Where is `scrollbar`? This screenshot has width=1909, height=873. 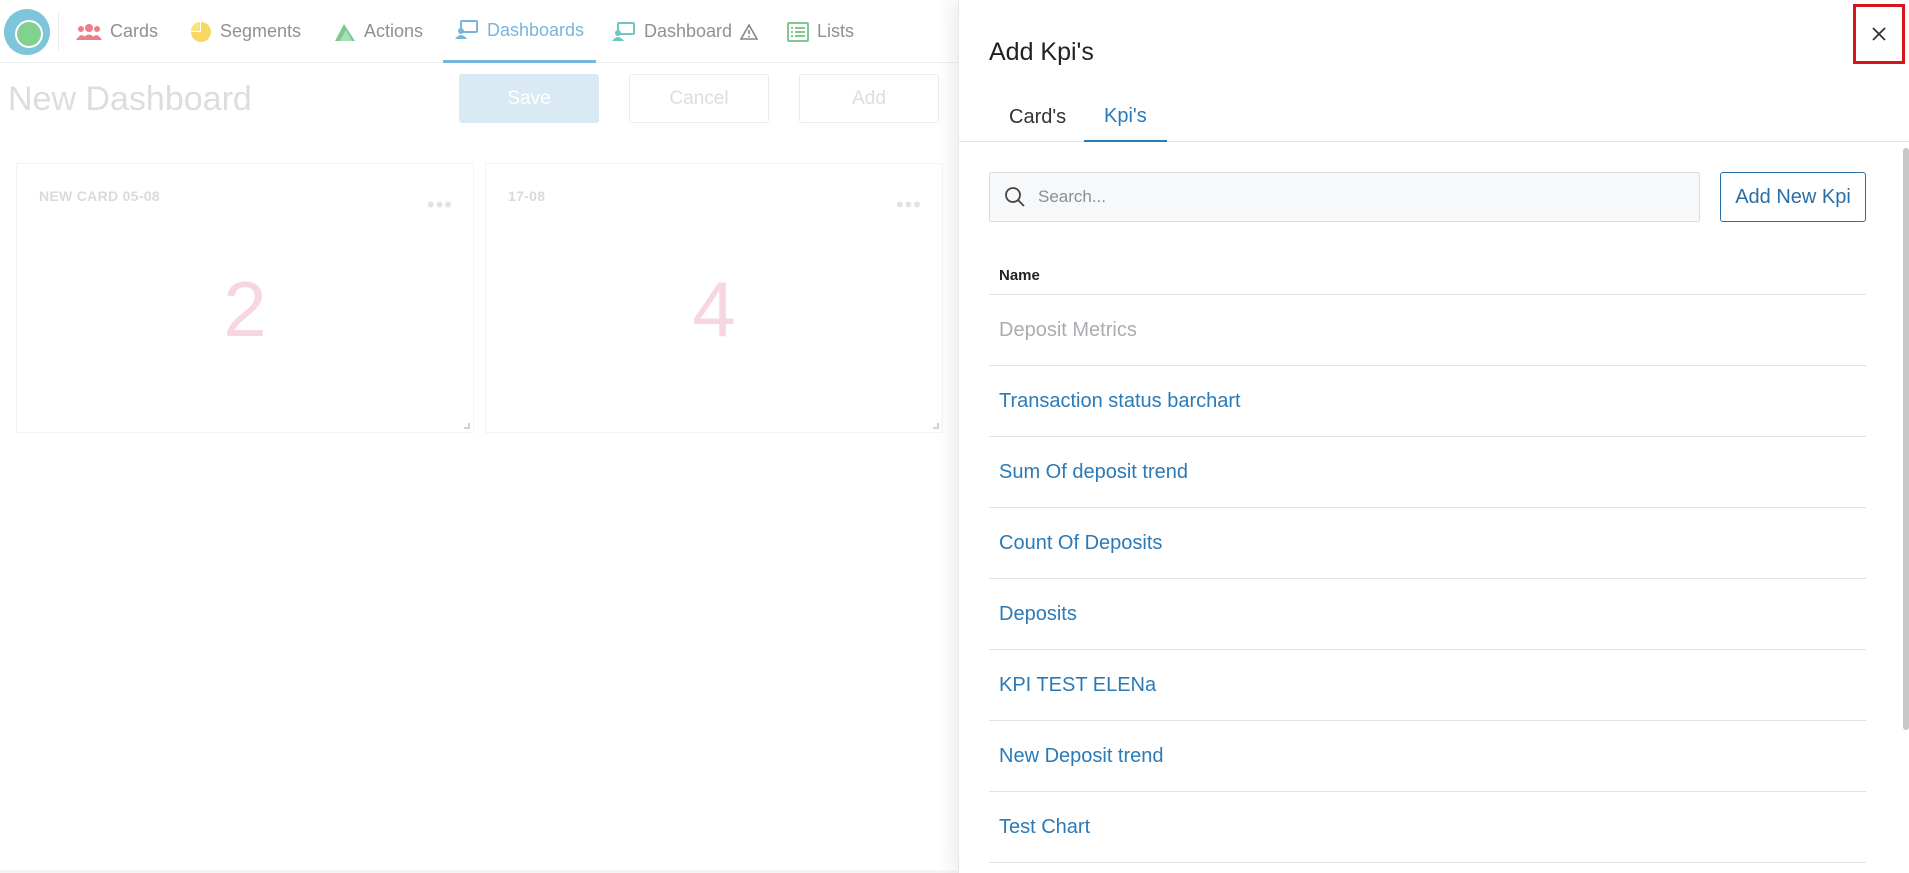 scrollbar is located at coordinates (1906, 439).